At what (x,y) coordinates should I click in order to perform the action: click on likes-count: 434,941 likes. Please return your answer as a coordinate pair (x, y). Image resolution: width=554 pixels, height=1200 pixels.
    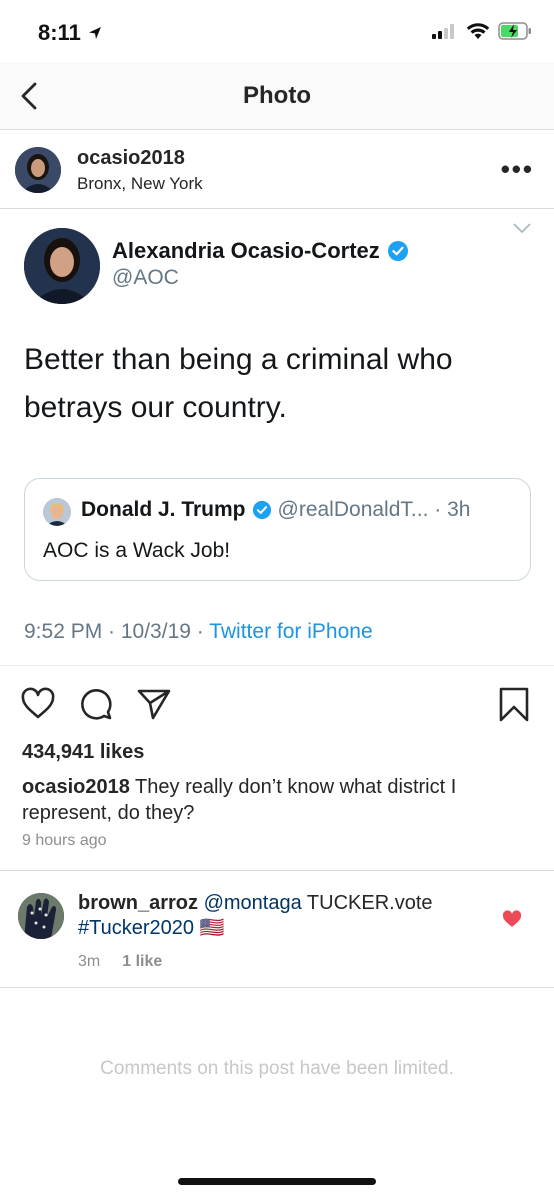
    Looking at the image, I should click on (83, 752).